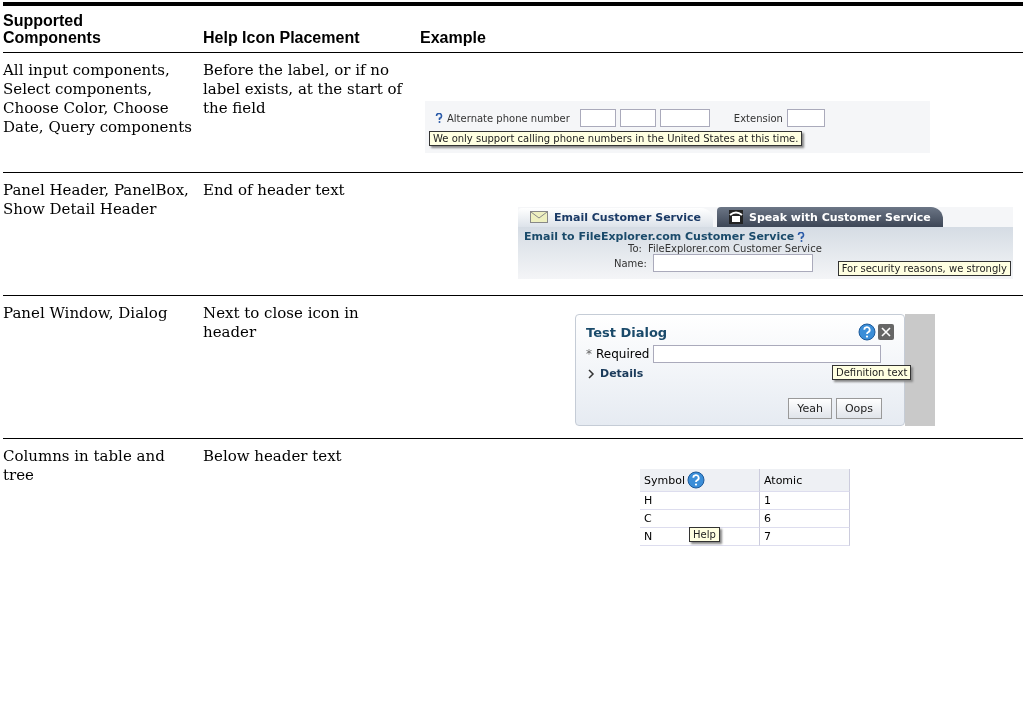  Describe the element at coordinates (303, 89) in the screenshot. I see `table-cell: Before the label, or if no label exists, at the start of the field` at that location.